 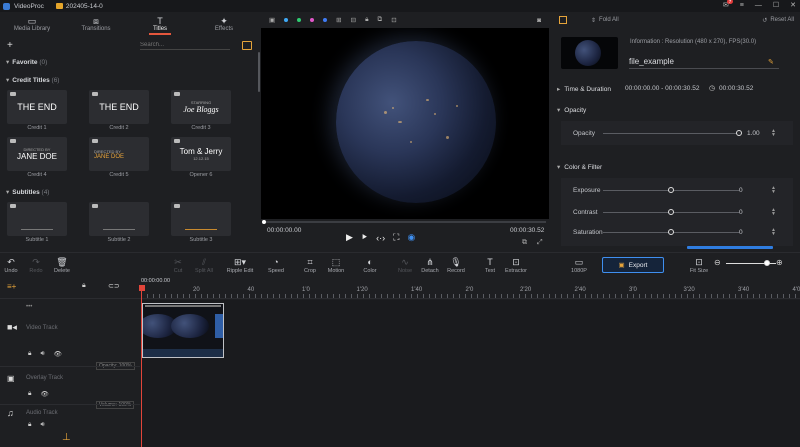 What do you see at coordinates (264, 221) in the screenshot?
I see `scrubber-knob` at bounding box center [264, 221].